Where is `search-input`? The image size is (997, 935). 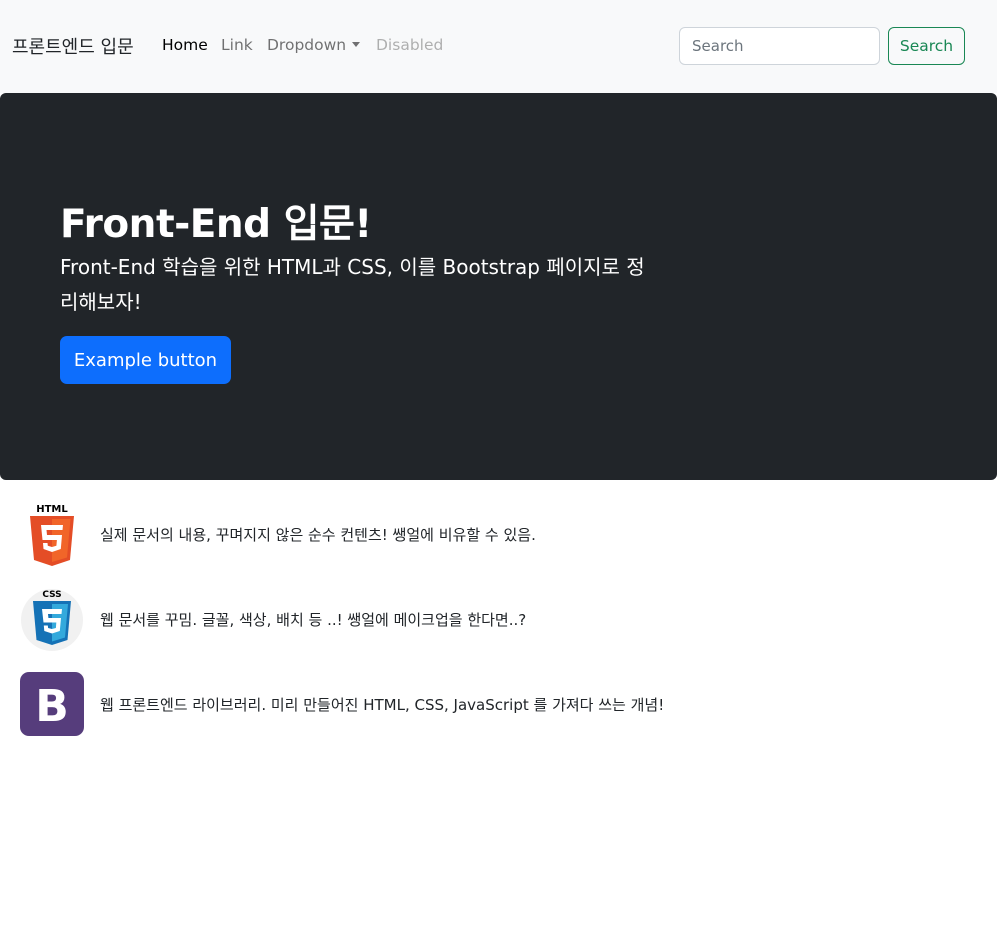
search-input is located at coordinates (779, 46).